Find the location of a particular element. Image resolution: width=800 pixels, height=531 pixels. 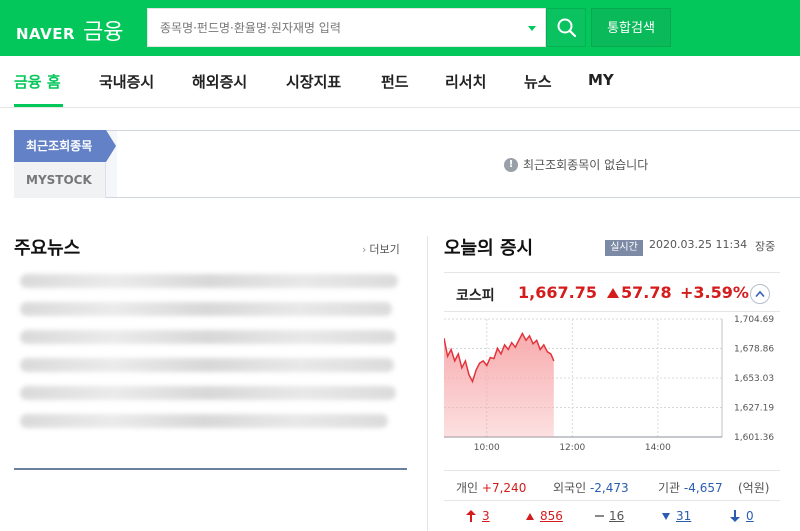

nav-item-market-indicators: 시장지표 is located at coordinates (313, 81).